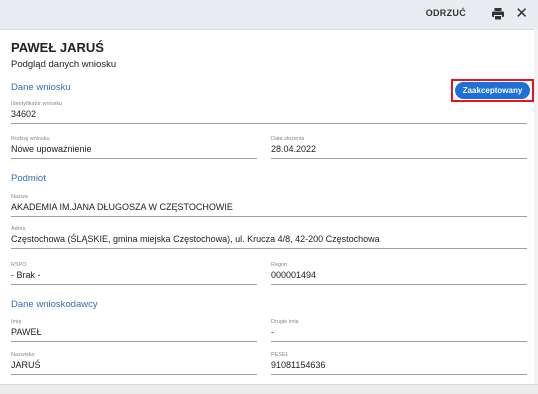 The width and height of the screenshot is (538, 394). Describe the element at coordinates (134, 147) in the screenshot. I see `field-application-type: Rodzaj wniosku Nowe upoważnienie` at that location.